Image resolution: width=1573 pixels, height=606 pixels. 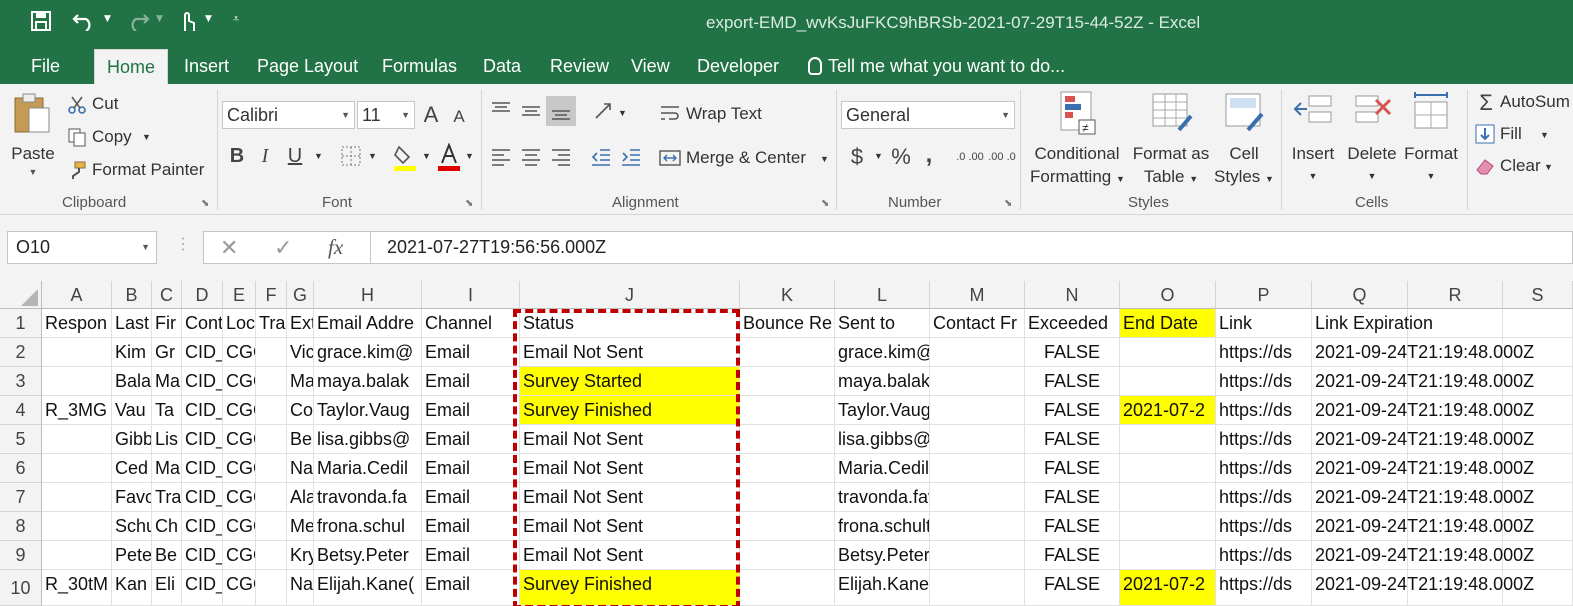 I want to click on redo-icon, so click(x=138, y=21).